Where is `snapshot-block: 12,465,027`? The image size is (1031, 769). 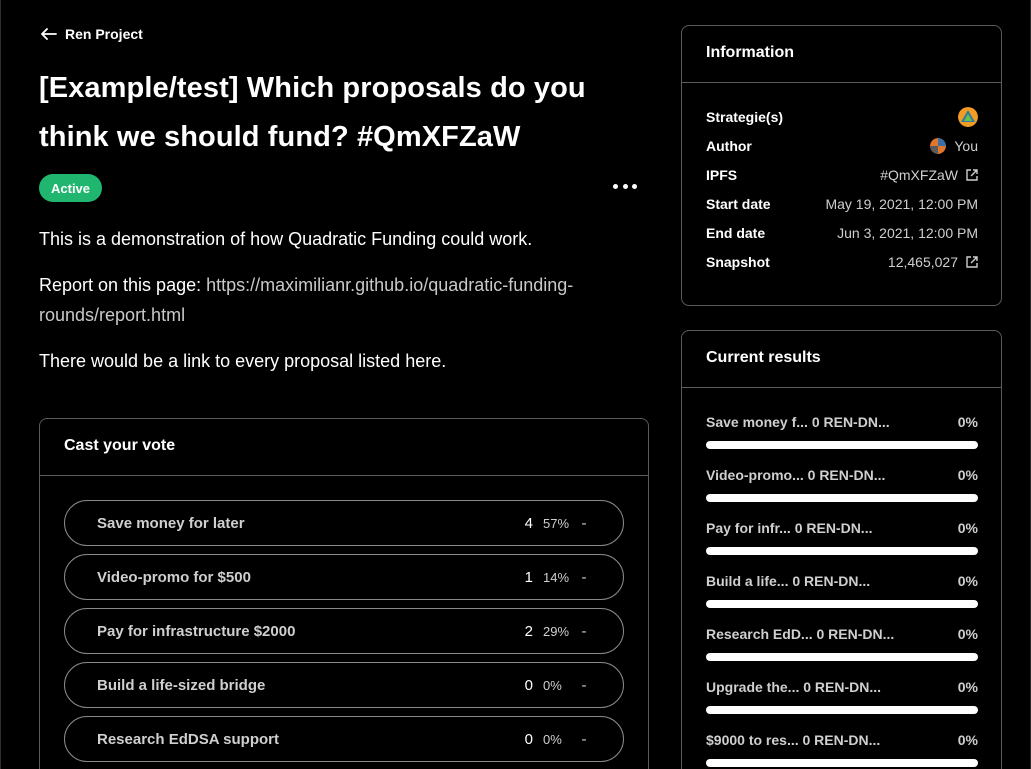 snapshot-block: 12,465,027 is located at coordinates (923, 262).